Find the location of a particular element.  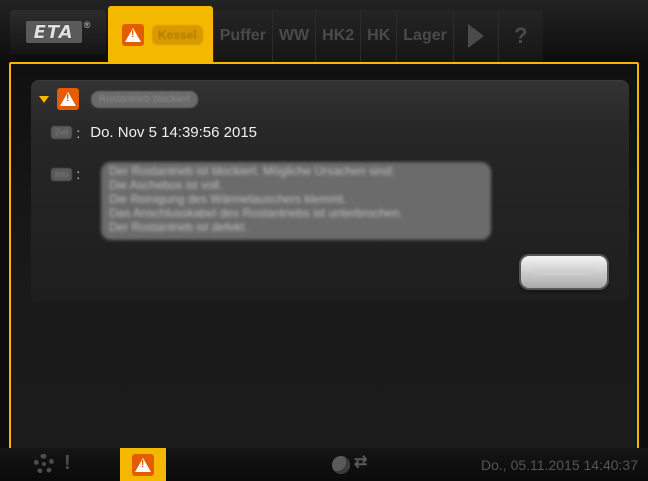

info-label: Info is located at coordinates (62, 174).